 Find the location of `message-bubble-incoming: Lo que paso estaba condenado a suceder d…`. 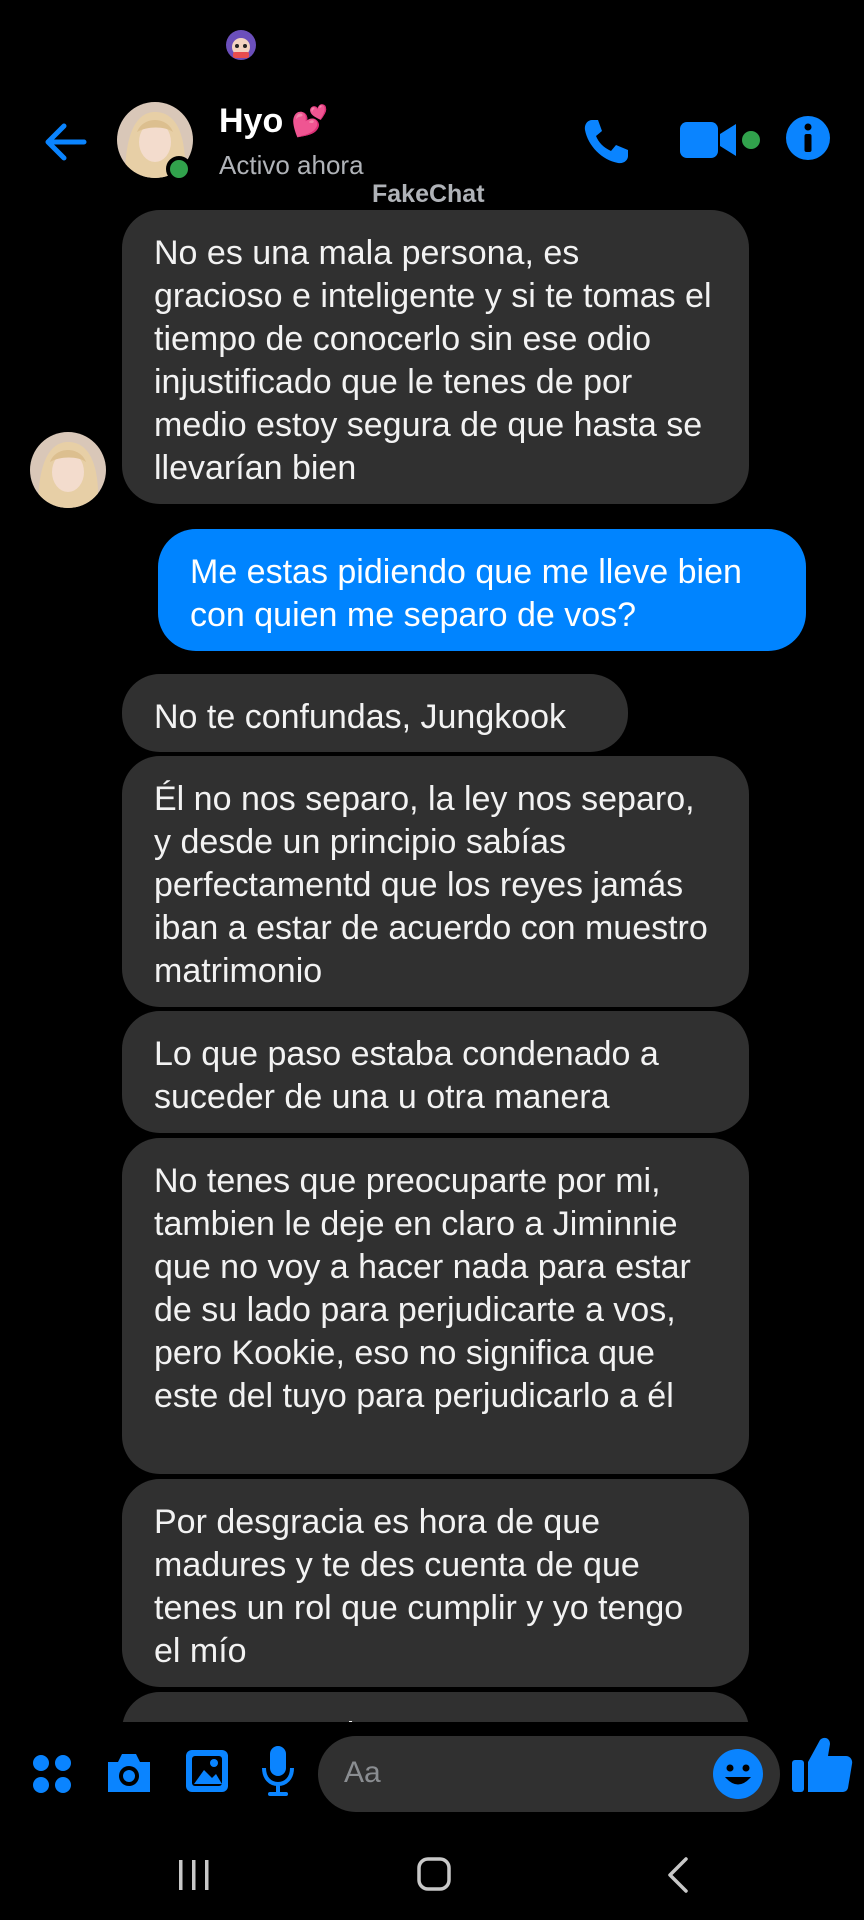

message-bubble-incoming: Lo que paso estaba condenado a suceder d… is located at coordinates (435, 1072).